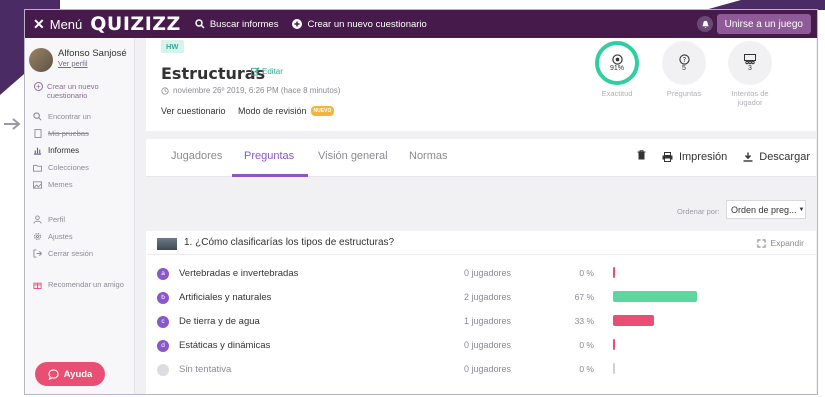 The height and width of the screenshot is (397, 825). Describe the element at coordinates (193, 111) in the screenshot. I see `view-quiz-button: Ver cuestionario` at that location.